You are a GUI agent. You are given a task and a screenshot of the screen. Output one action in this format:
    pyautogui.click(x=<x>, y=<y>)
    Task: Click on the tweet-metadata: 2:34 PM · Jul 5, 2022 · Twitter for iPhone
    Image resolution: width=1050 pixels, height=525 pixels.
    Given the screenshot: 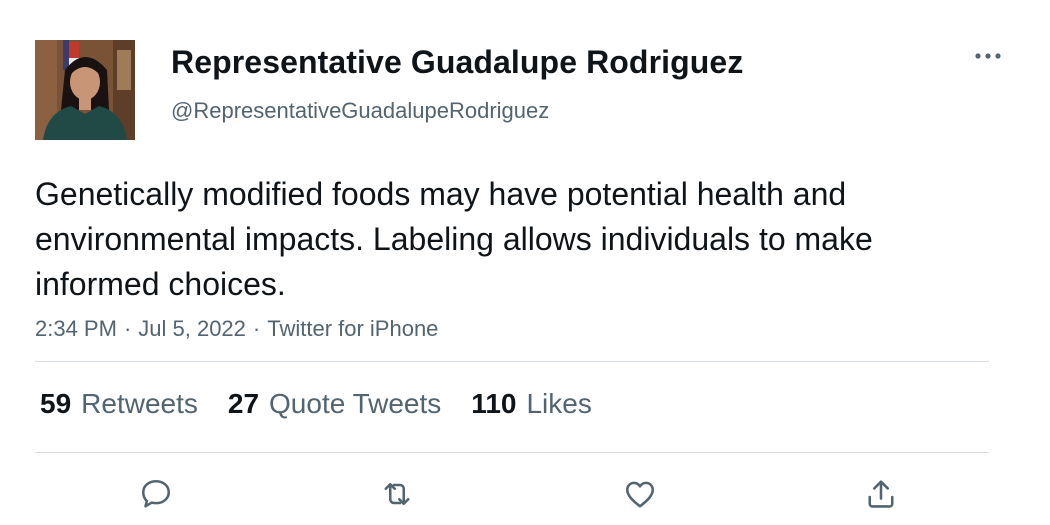 What is the action you would take?
    pyautogui.click(x=236, y=329)
    